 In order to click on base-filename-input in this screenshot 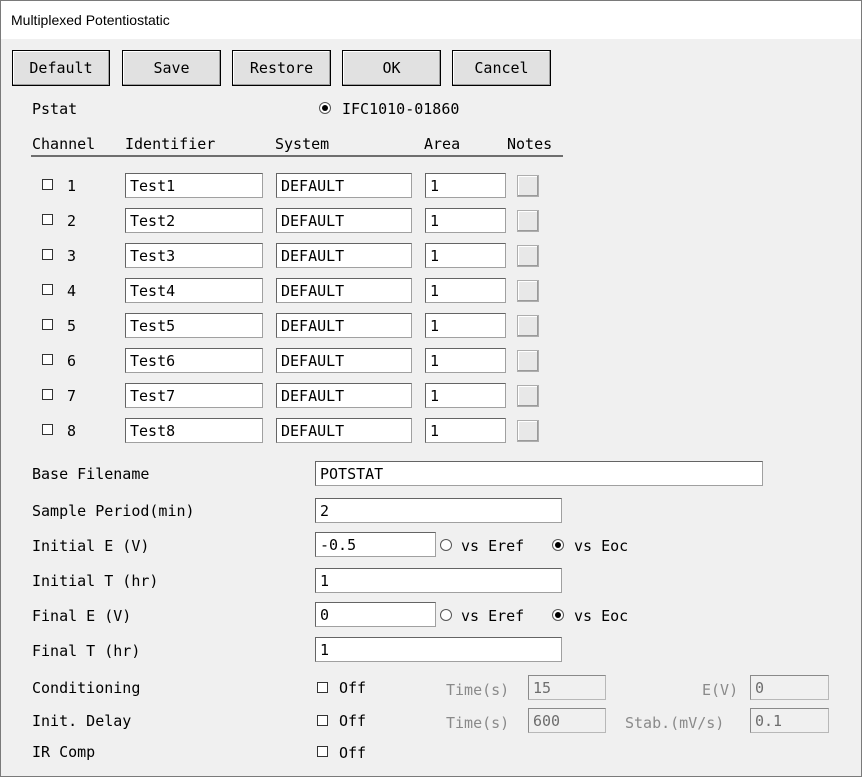, I will do `click(539, 473)`.